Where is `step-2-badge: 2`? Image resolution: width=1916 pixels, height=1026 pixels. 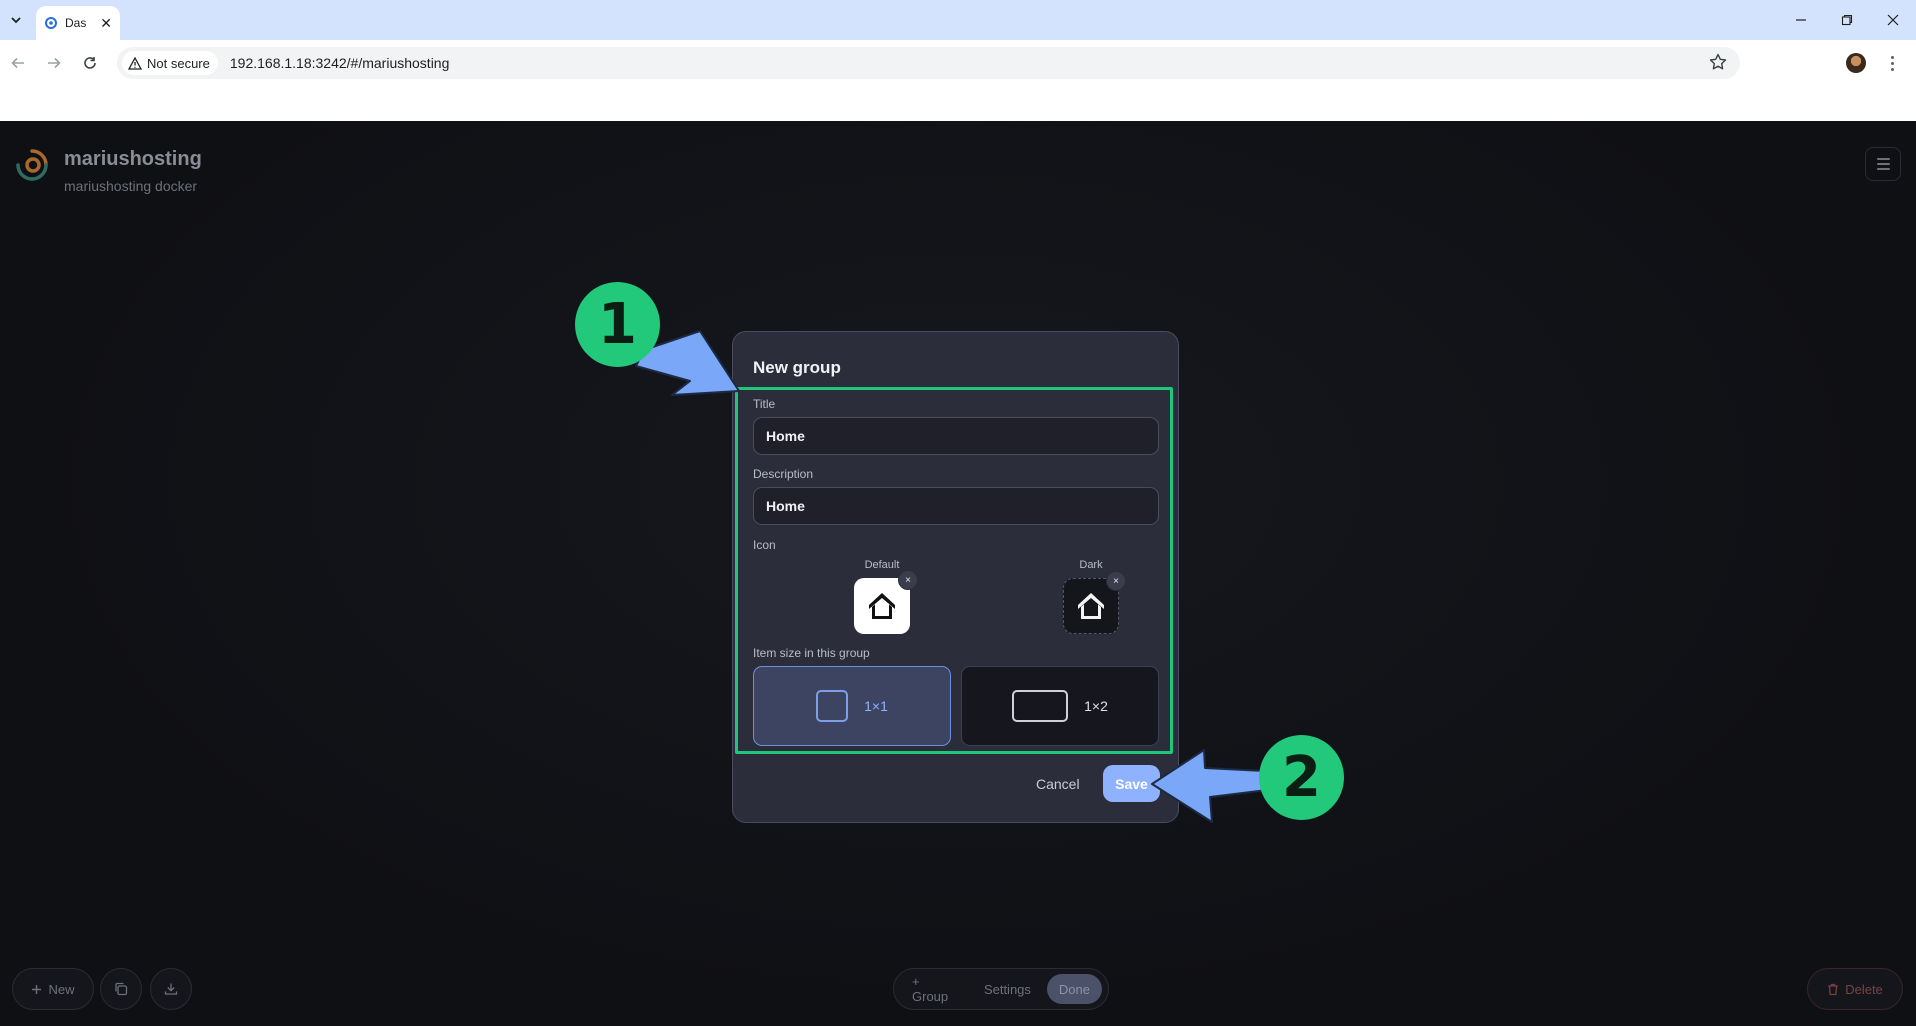 step-2-badge: 2 is located at coordinates (1301, 777).